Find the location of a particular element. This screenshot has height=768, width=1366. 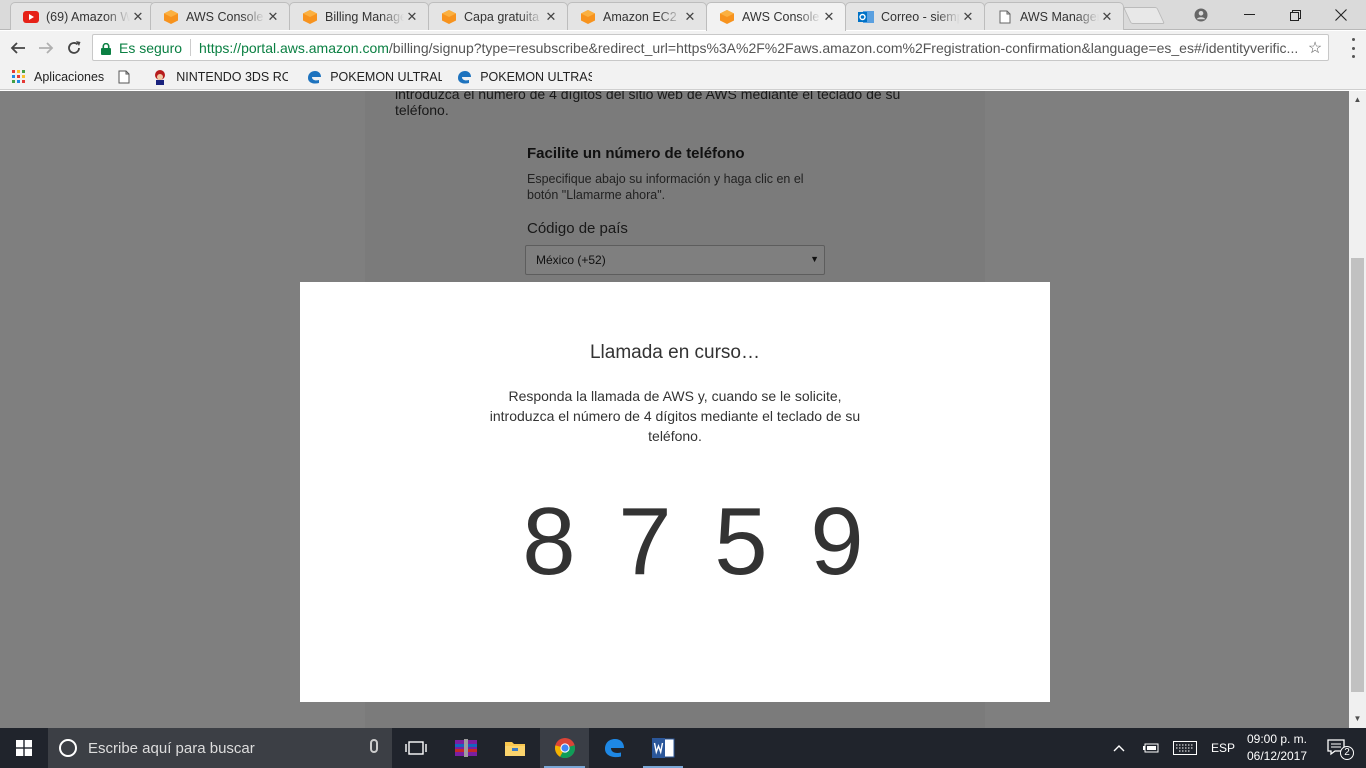

outlook-icon is located at coordinates (866, 17).